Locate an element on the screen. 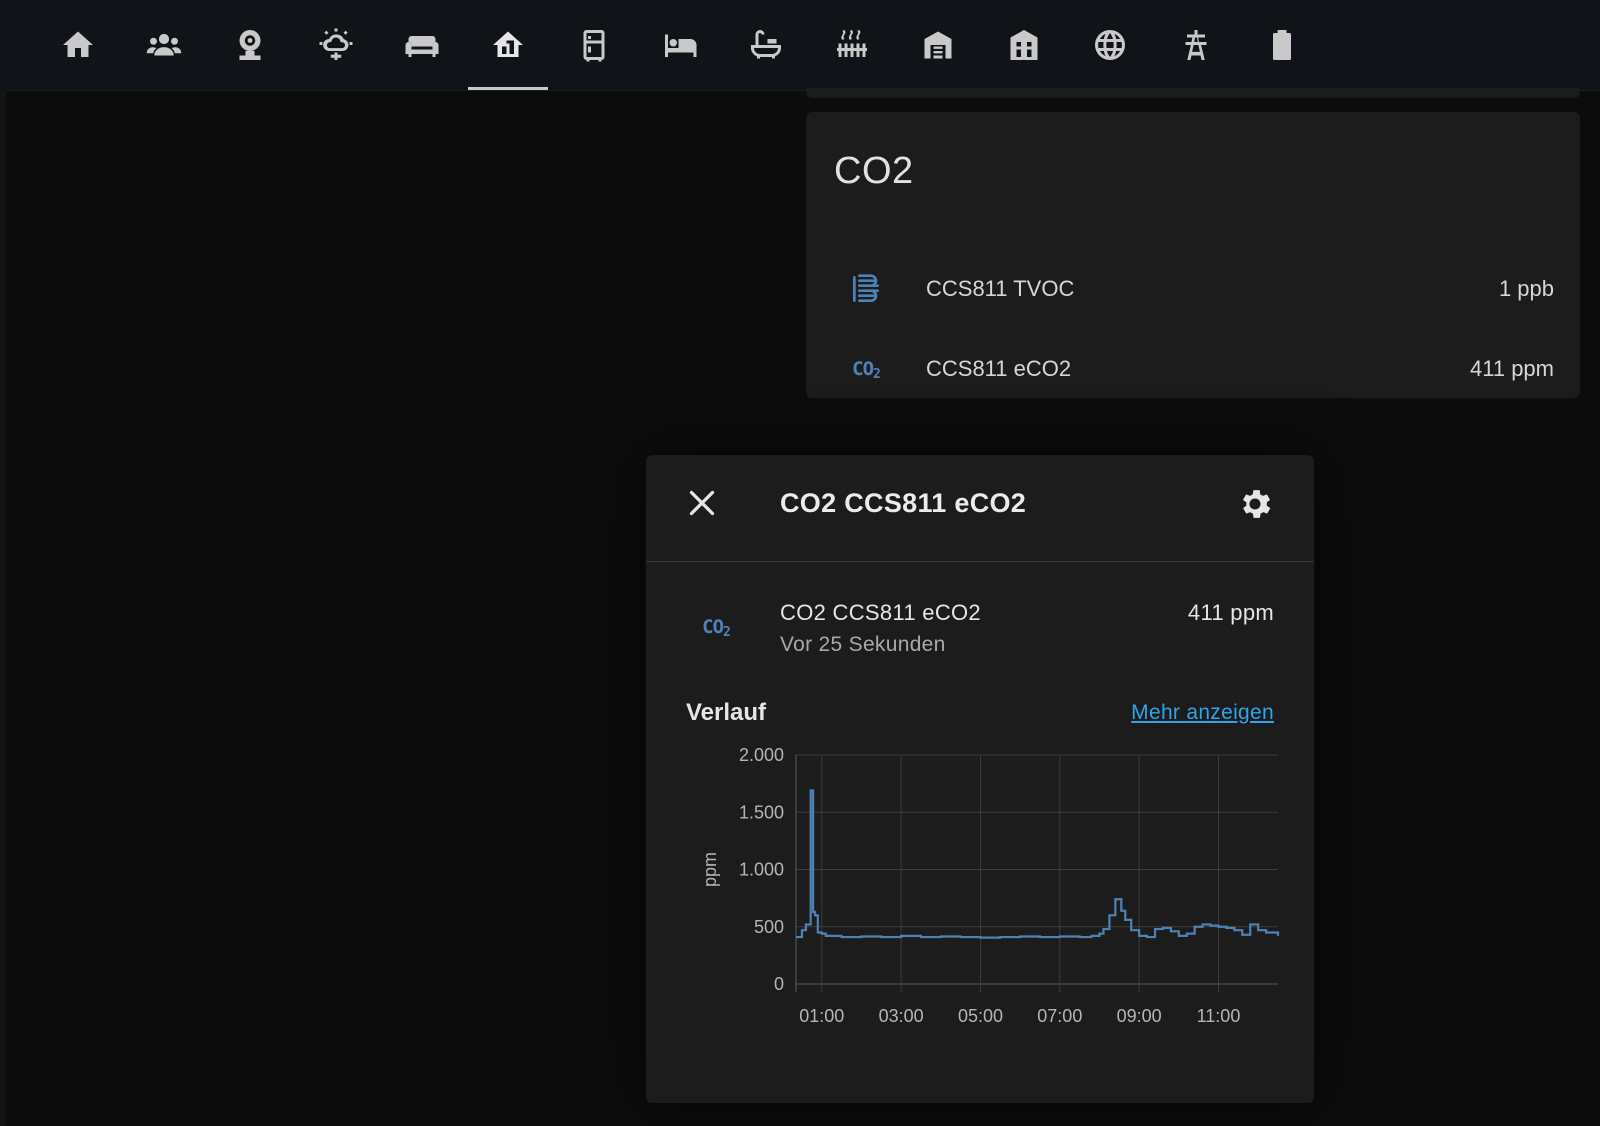 The height and width of the screenshot is (1126, 1600). y-tick-label: 2.000 is located at coordinates (761, 755).